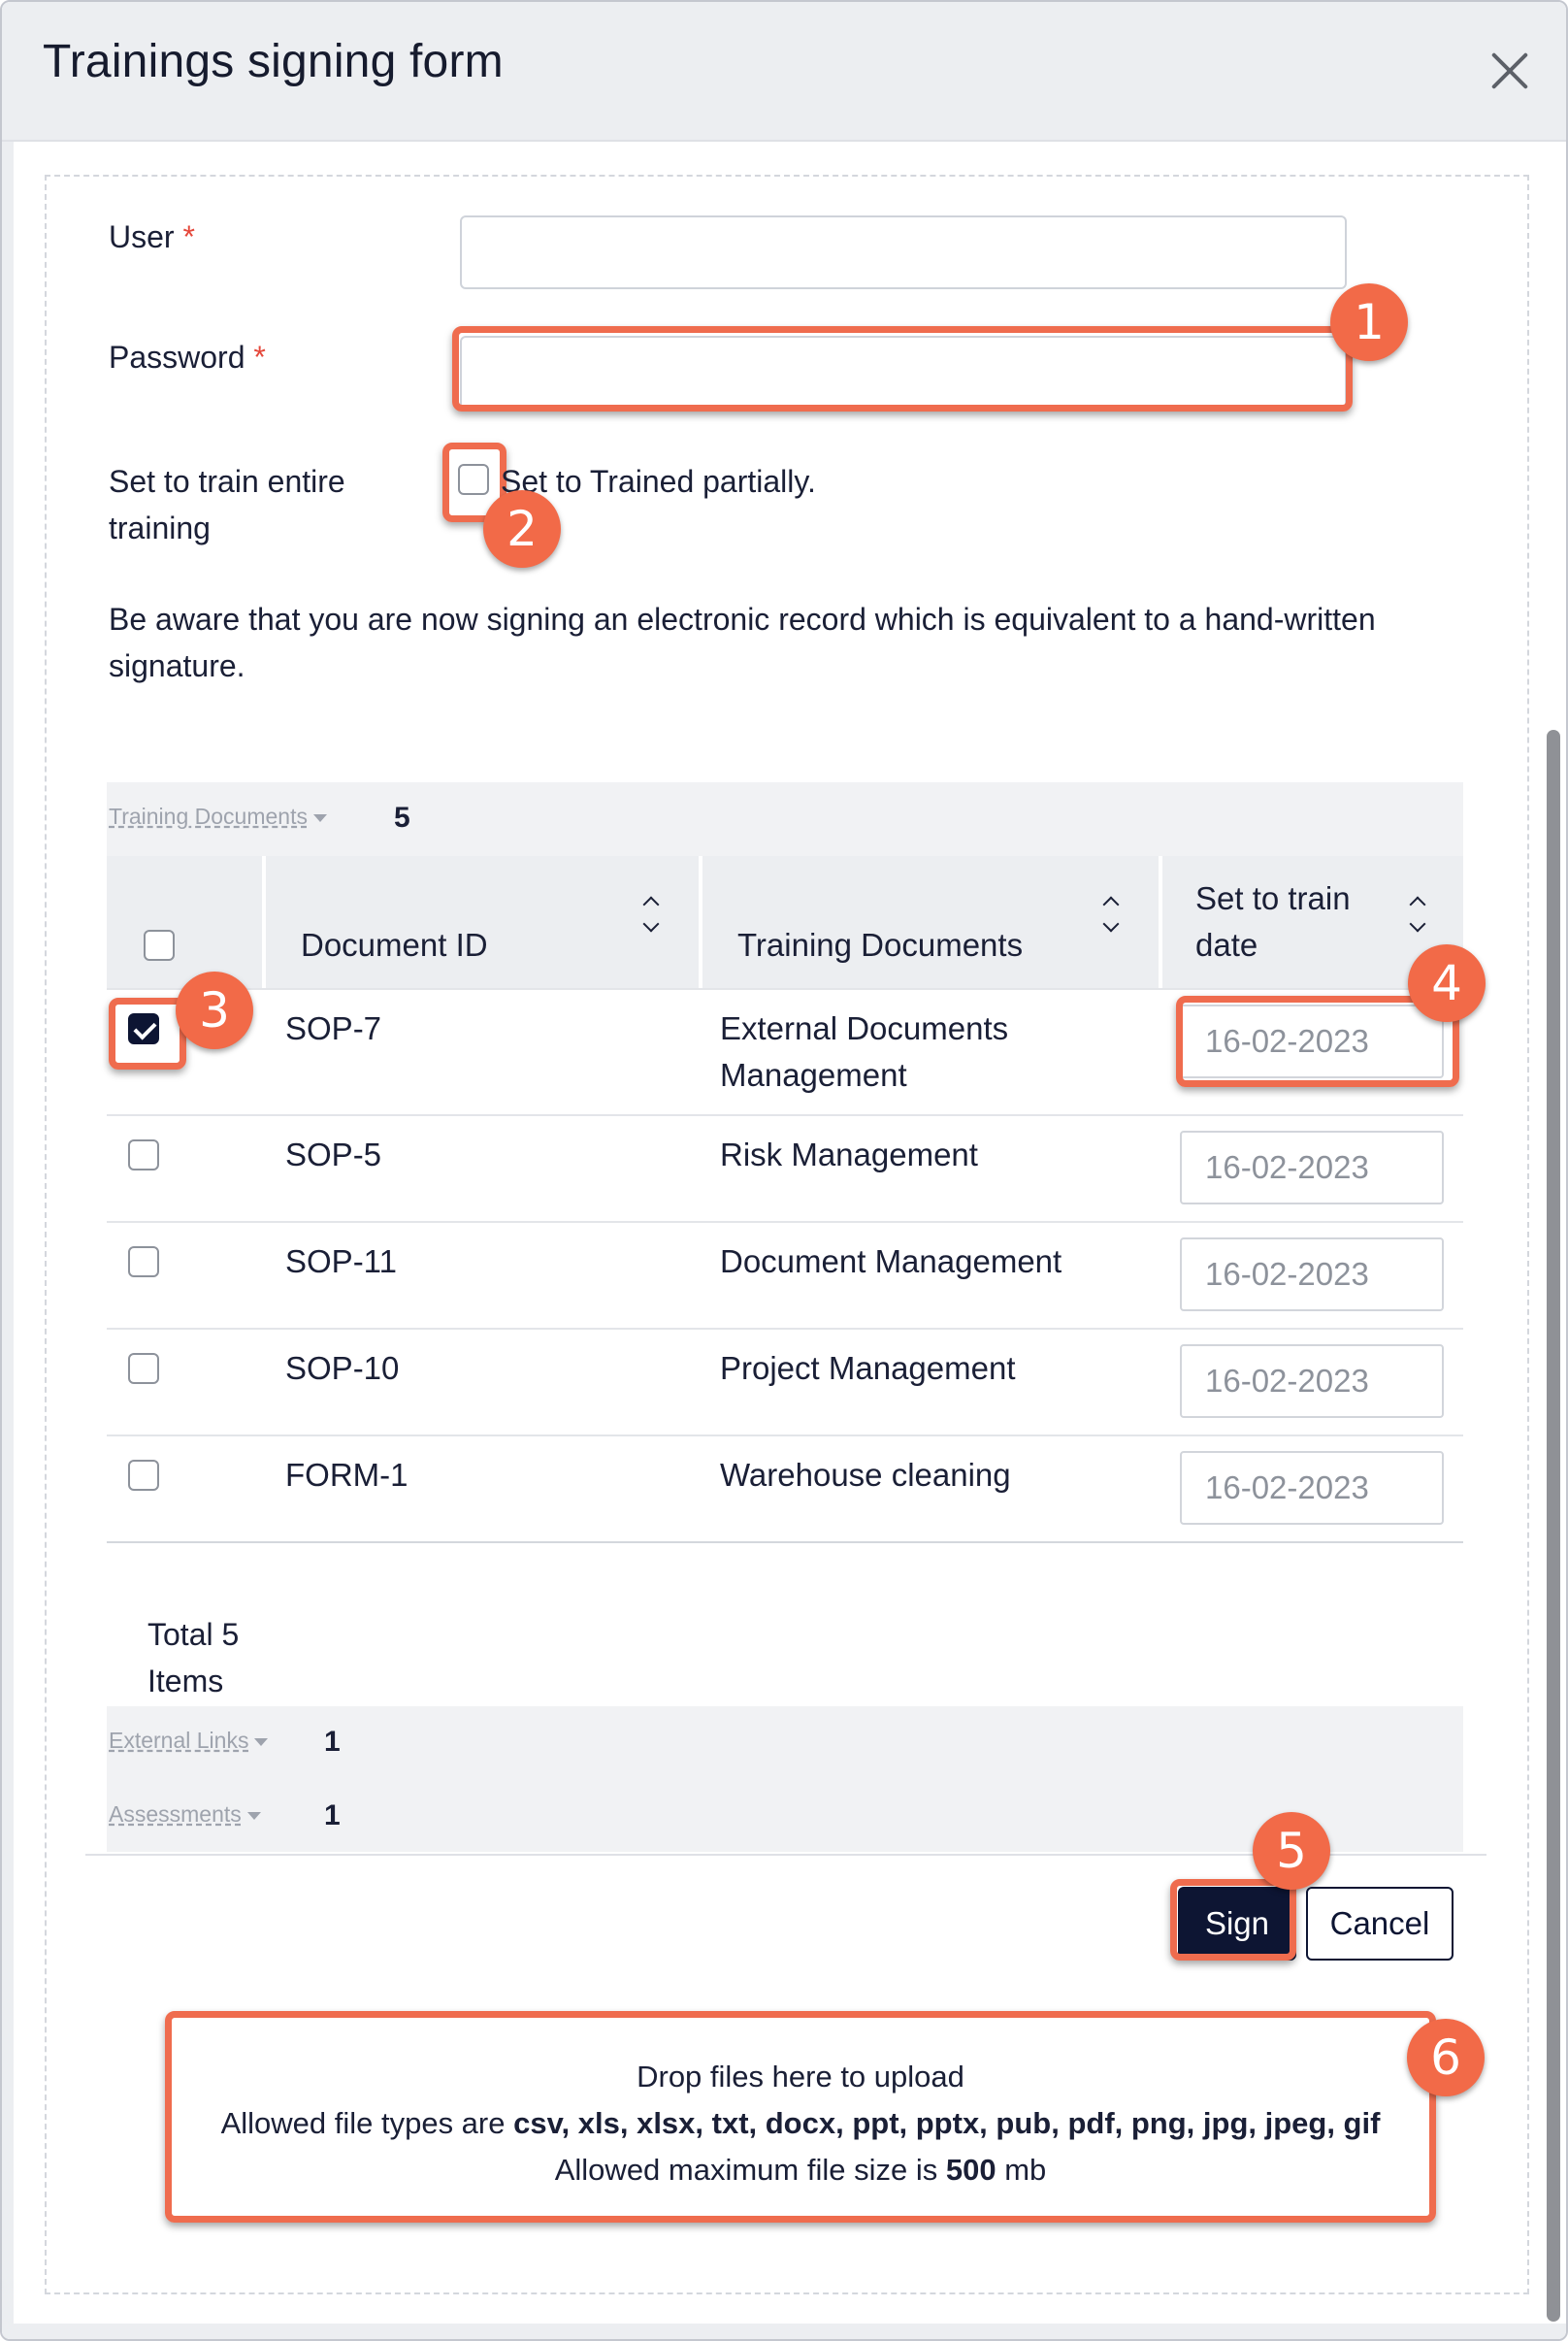  I want to click on training-documents-tab: Training Documents, so click(218, 817).